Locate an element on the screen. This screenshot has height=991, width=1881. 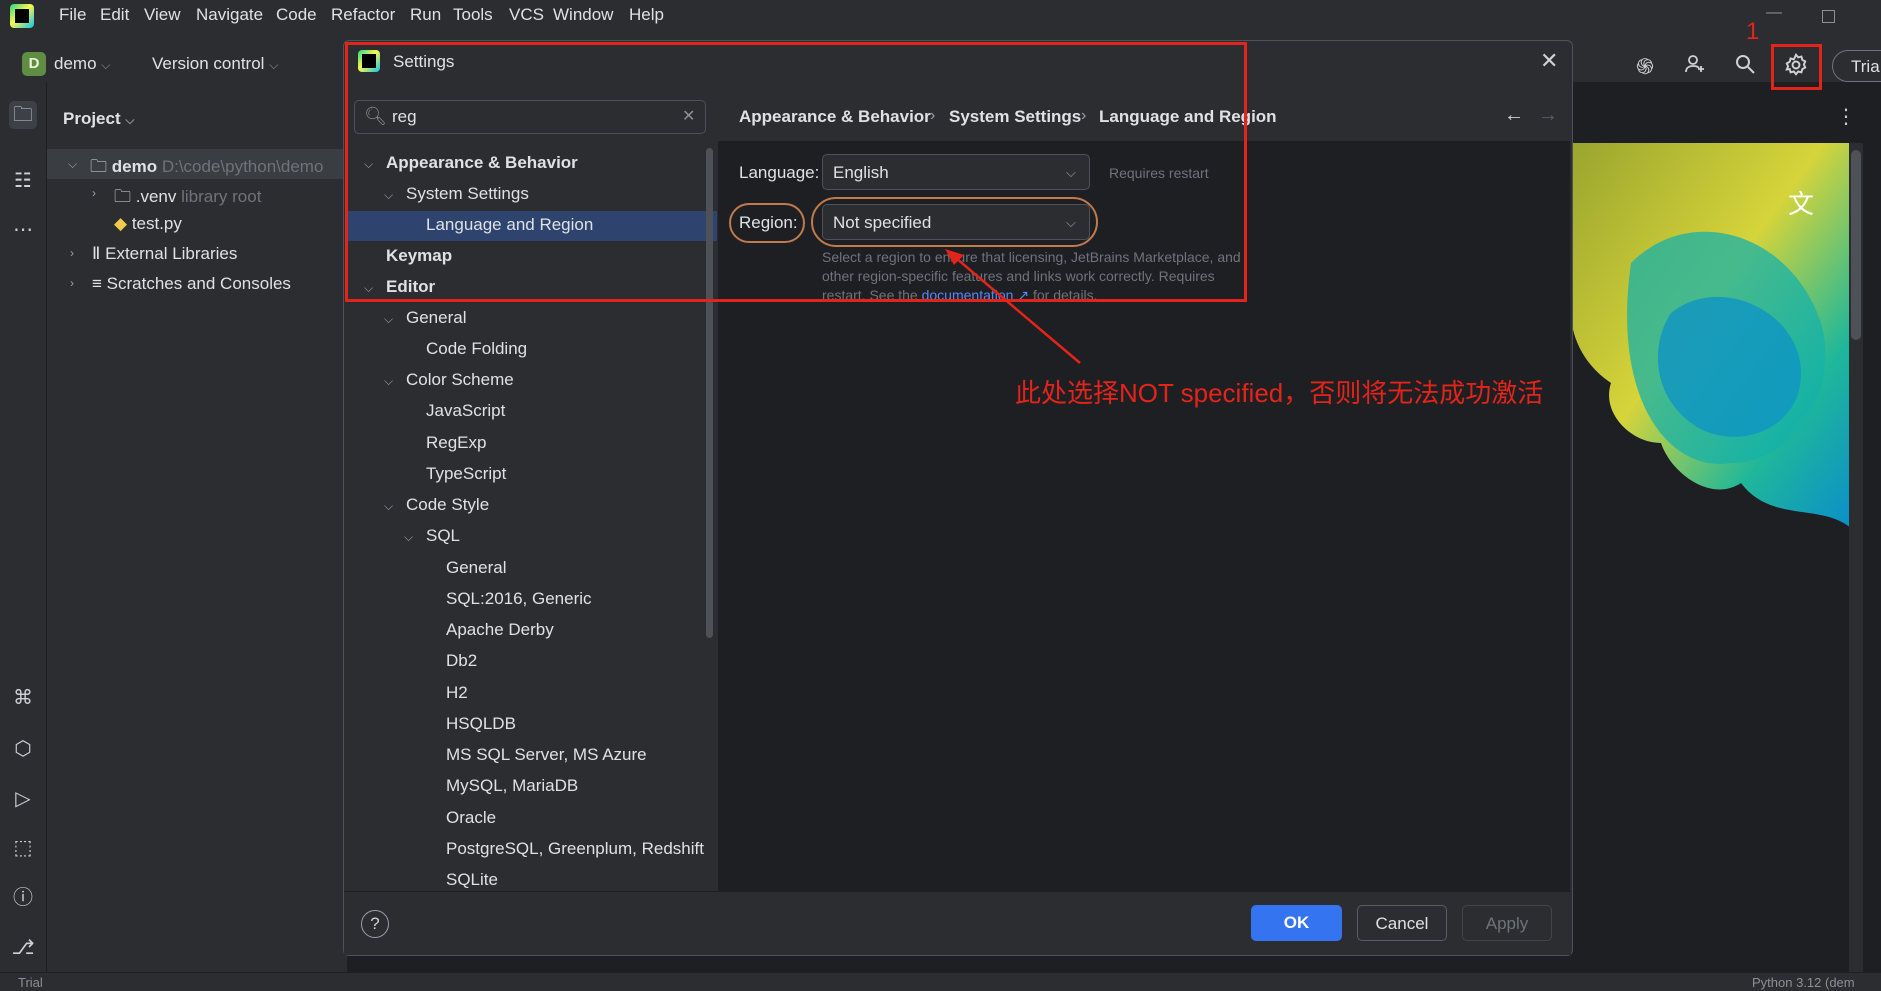
search-icon is located at coordinates (1745, 67).